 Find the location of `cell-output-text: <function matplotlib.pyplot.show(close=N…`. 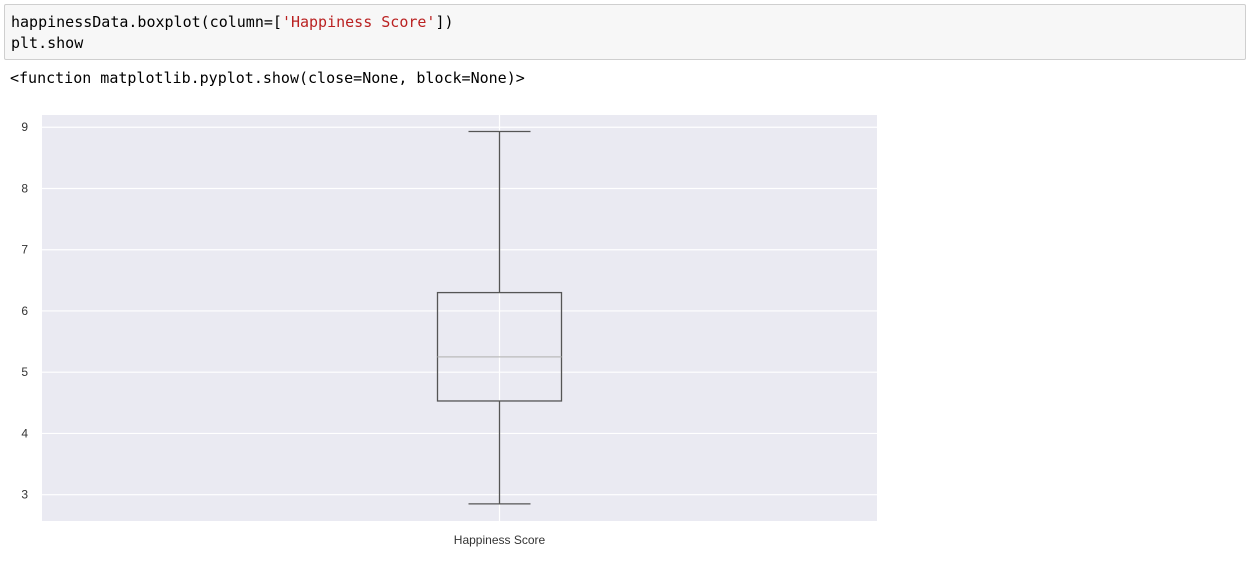

cell-output-text: <function matplotlib.pyplot.show(close=N… is located at coordinates (267, 78).